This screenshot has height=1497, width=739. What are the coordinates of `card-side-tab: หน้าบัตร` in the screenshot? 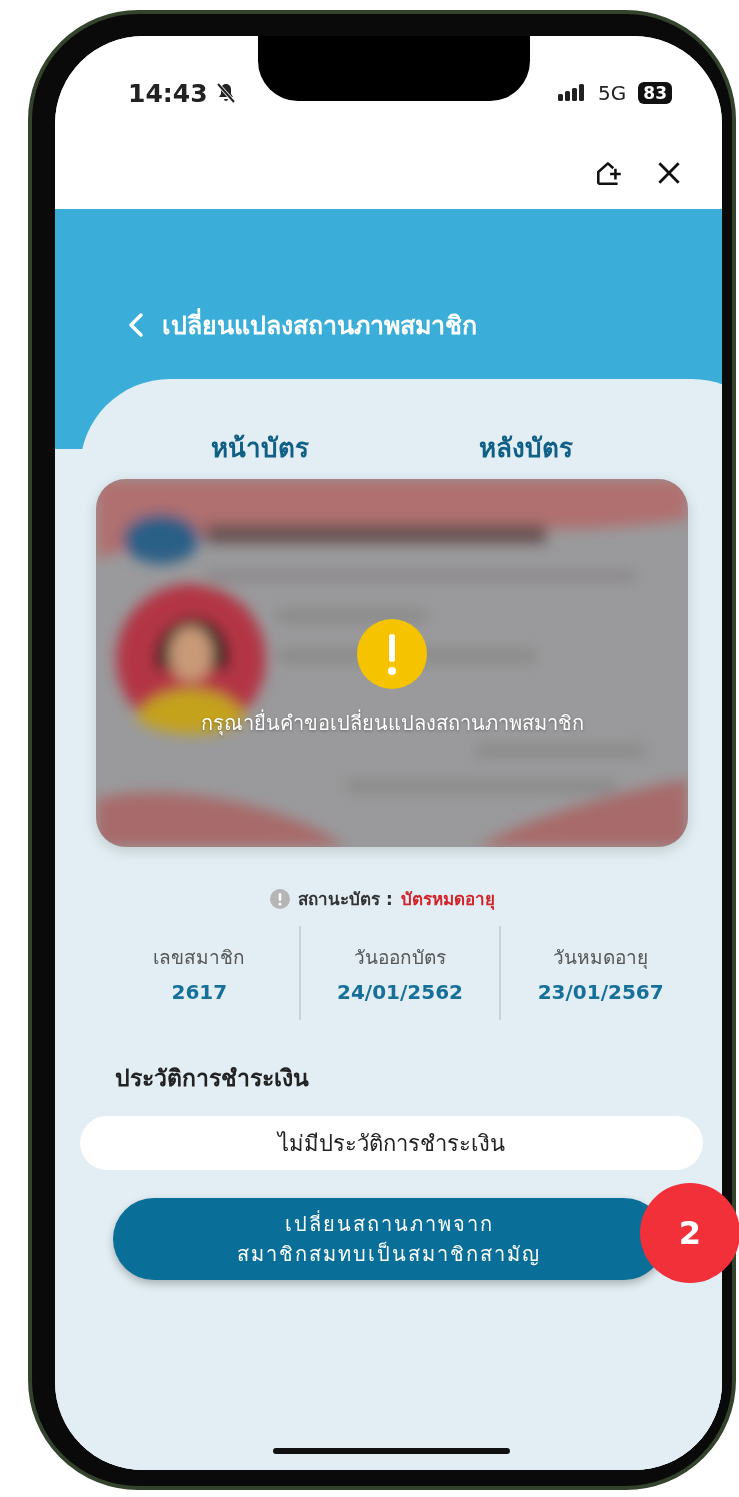 It's located at (260, 448).